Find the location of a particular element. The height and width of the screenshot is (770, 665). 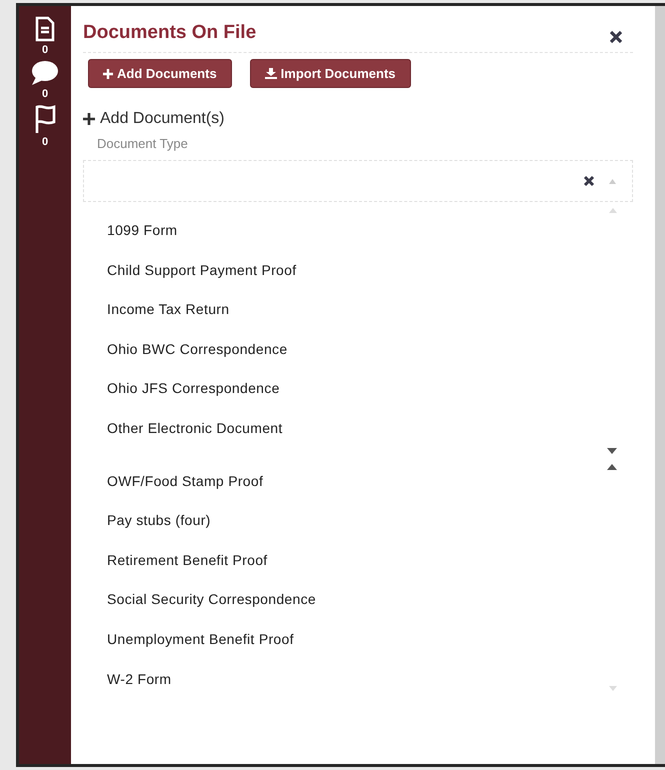

clear-icon is located at coordinates (589, 181).